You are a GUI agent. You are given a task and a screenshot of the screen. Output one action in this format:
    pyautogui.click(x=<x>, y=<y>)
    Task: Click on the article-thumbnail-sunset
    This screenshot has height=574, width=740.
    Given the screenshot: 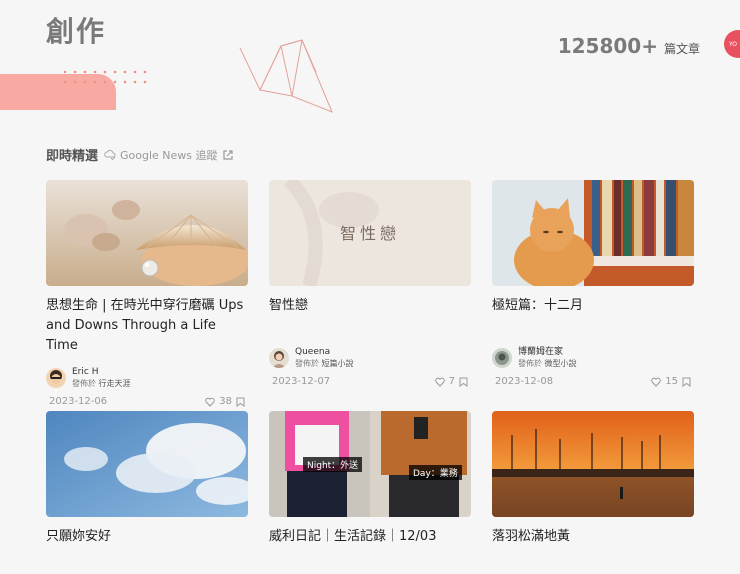 What is the action you would take?
    pyautogui.click(x=593, y=464)
    